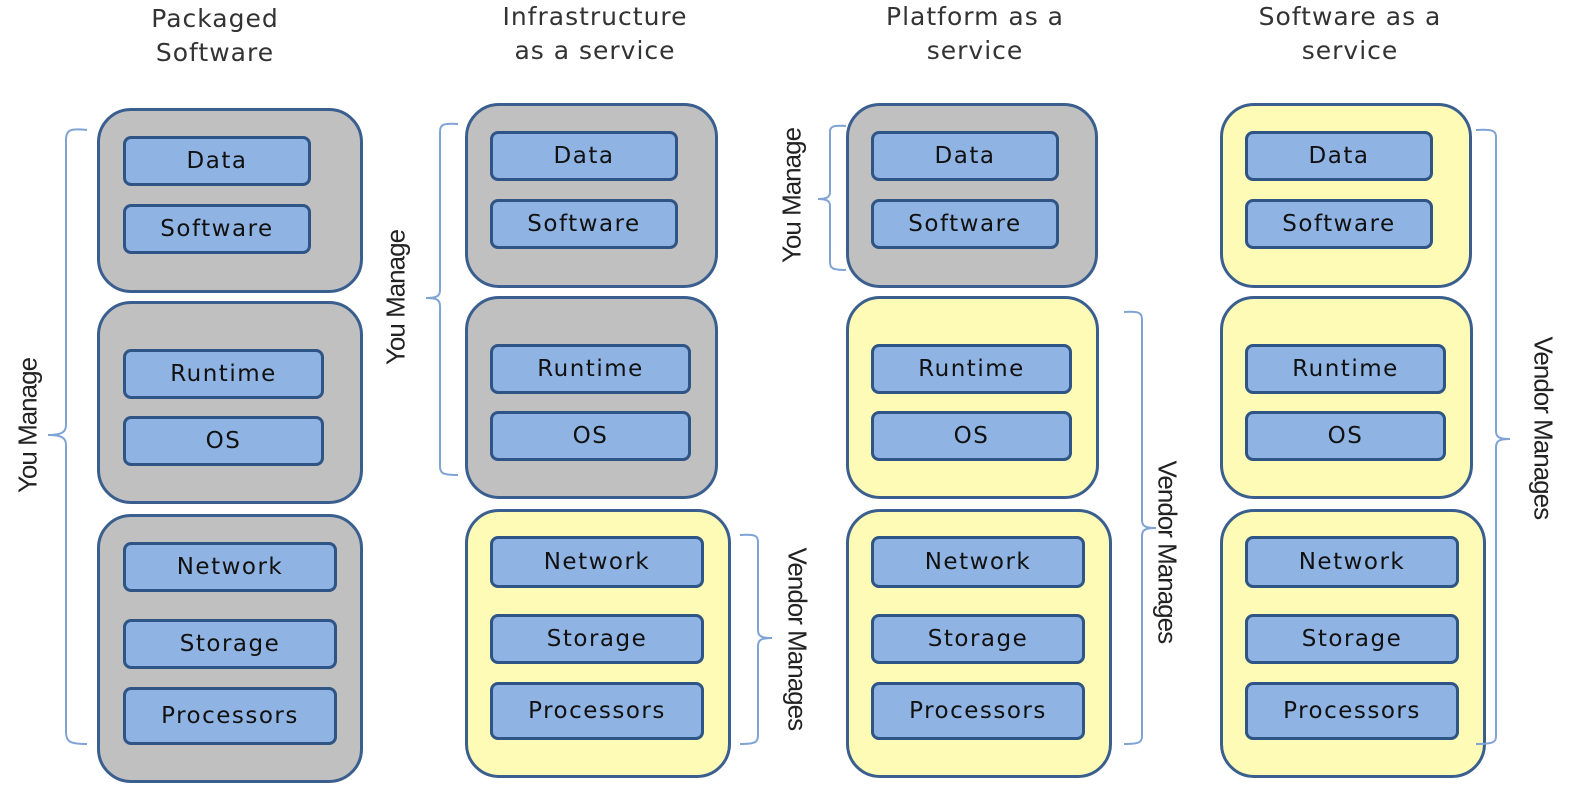 The width and height of the screenshot is (1584, 804). What do you see at coordinates (595, 33) in the screenshot?
I see `column-title-iaas: Infrastructure as a service` at bounding box center [595, 33].